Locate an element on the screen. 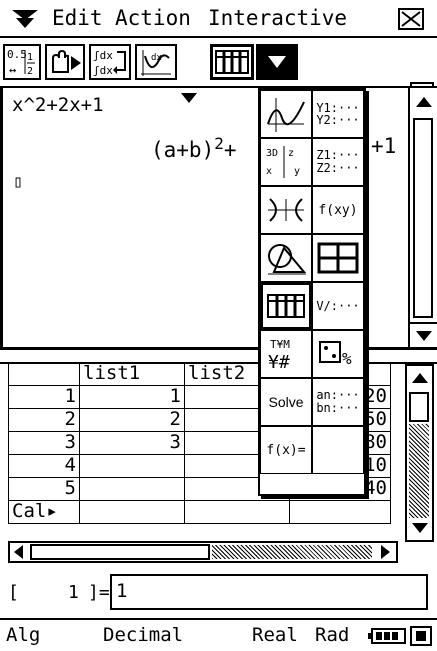 The image size is (437, 651). scroll-left-icon is located at coordinates (19, 552).